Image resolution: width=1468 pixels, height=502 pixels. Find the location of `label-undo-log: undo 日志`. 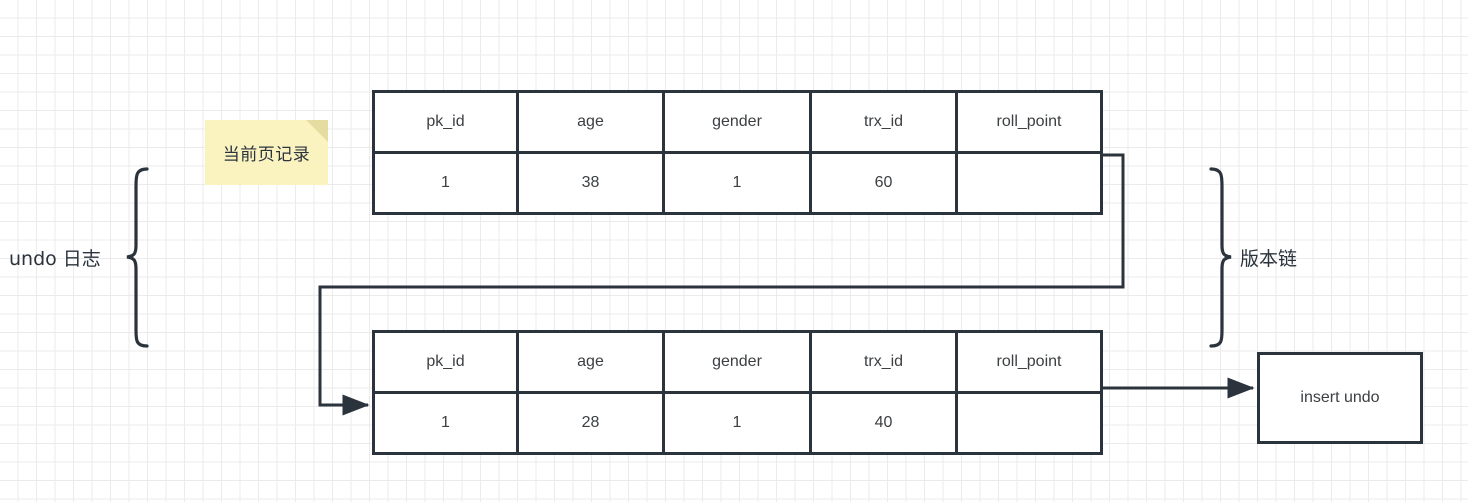

label-undo-log: undo 日志 is located at coordinates (55, 259).